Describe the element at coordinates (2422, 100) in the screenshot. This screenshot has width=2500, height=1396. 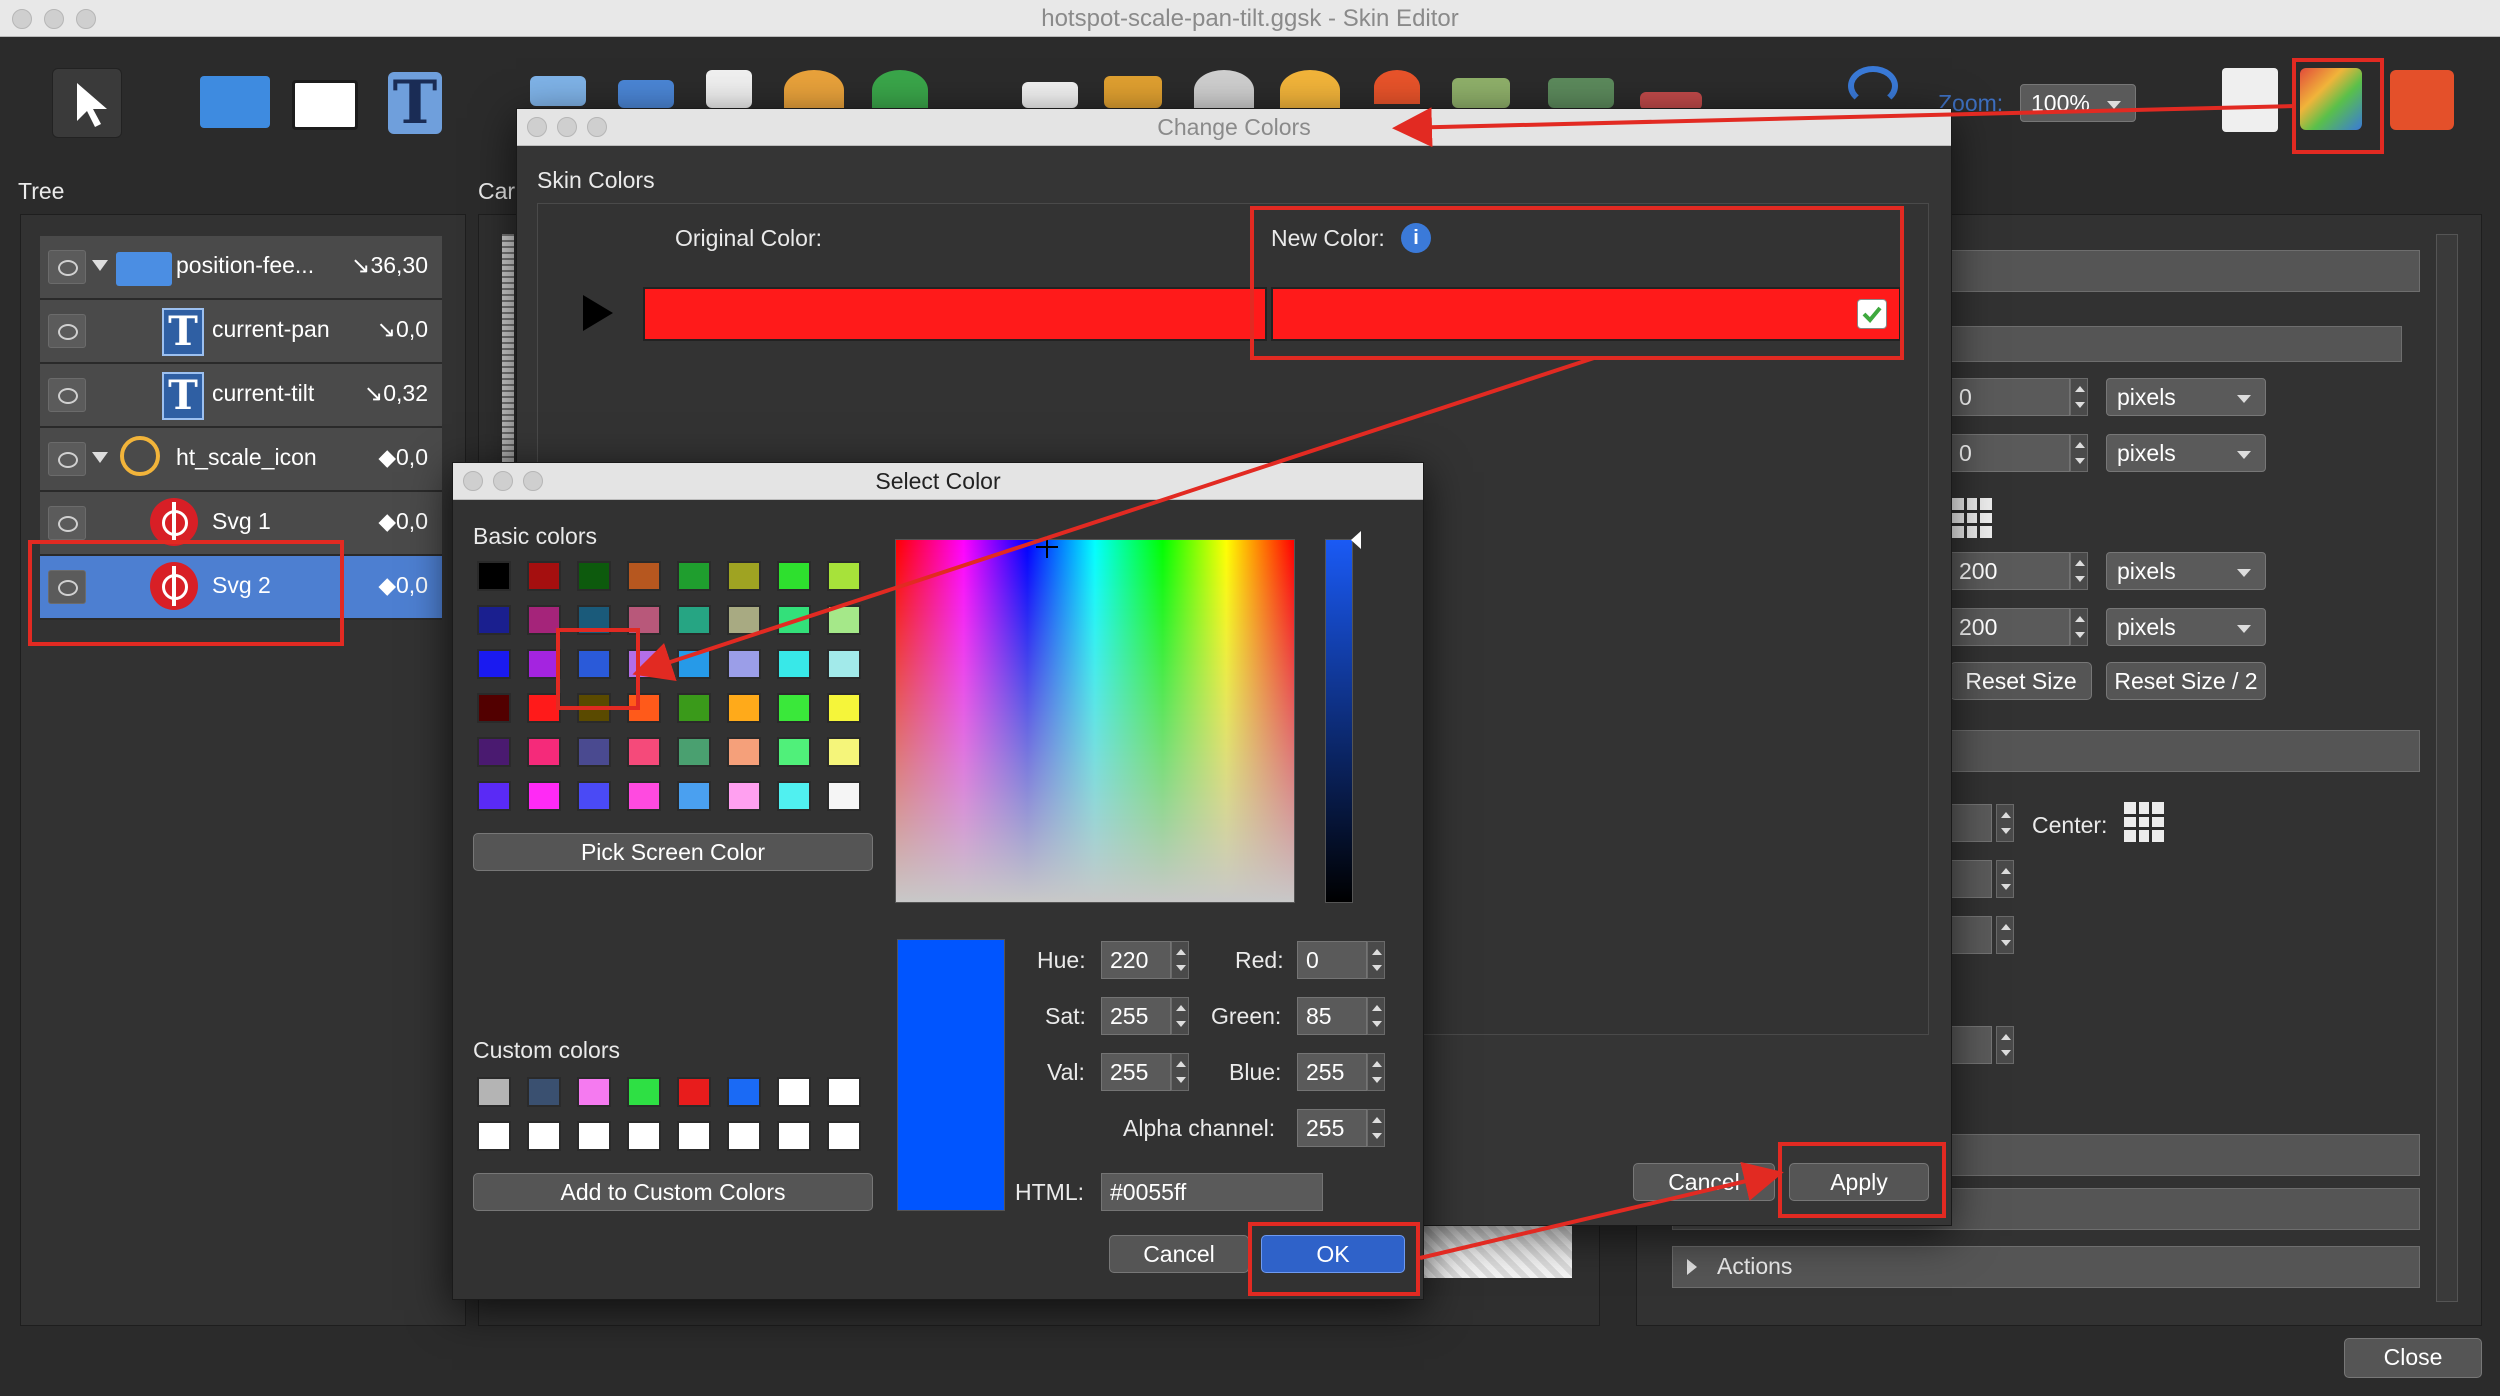
I see `tools-icon` at that location.